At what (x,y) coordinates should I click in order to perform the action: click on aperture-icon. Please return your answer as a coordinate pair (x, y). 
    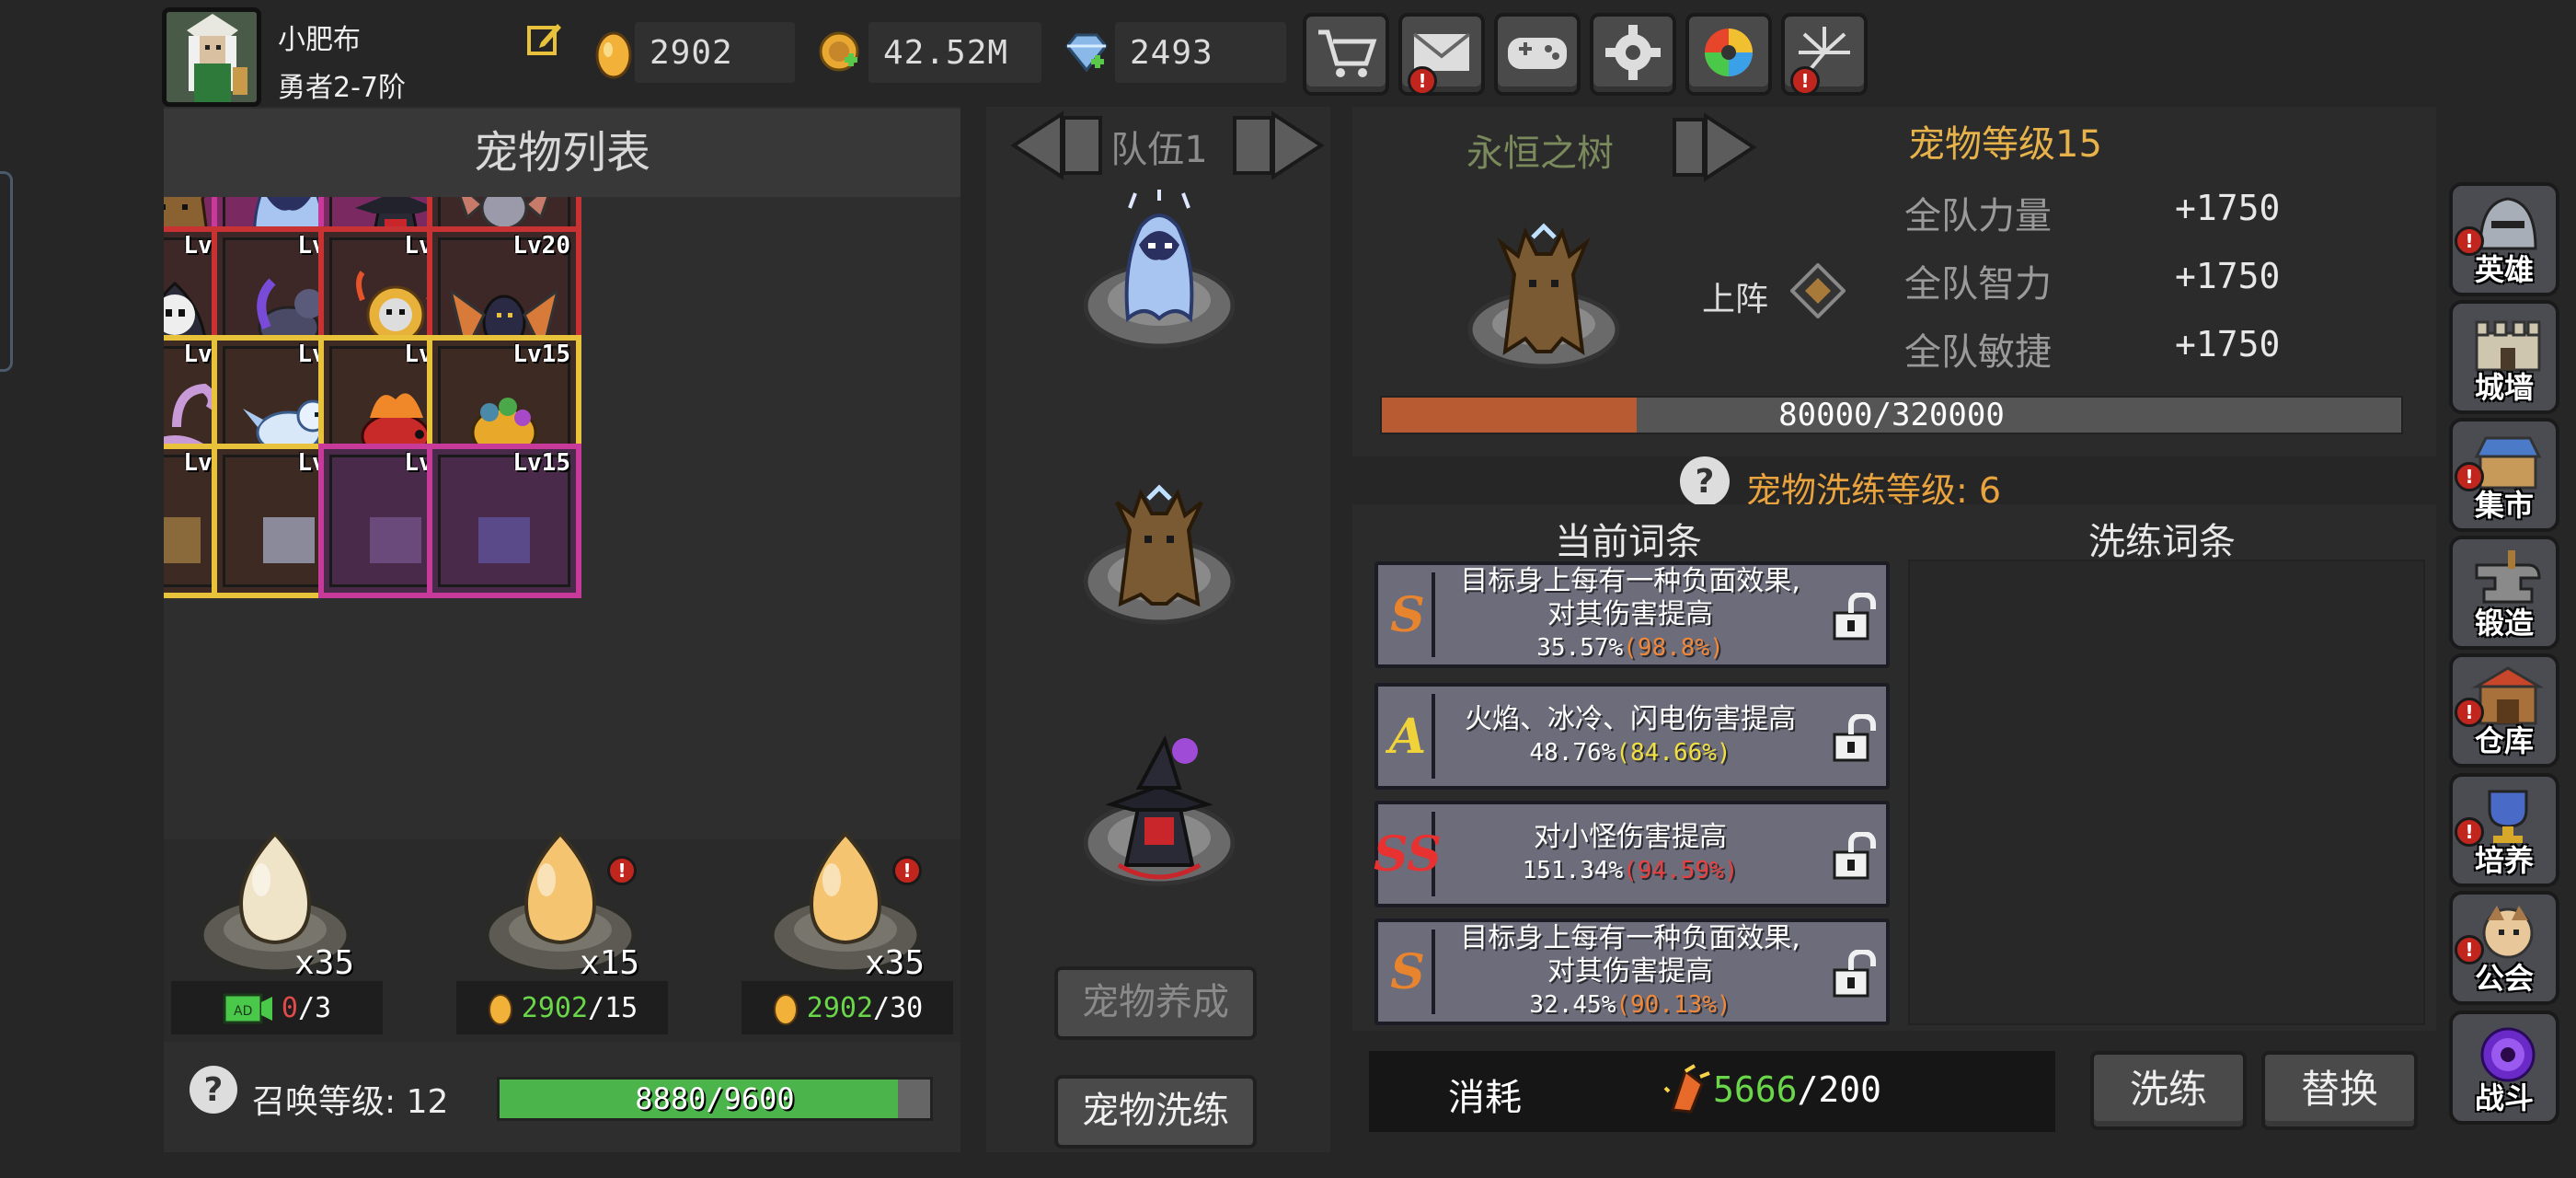
    Looking at the image, I should click on (1729, 54).